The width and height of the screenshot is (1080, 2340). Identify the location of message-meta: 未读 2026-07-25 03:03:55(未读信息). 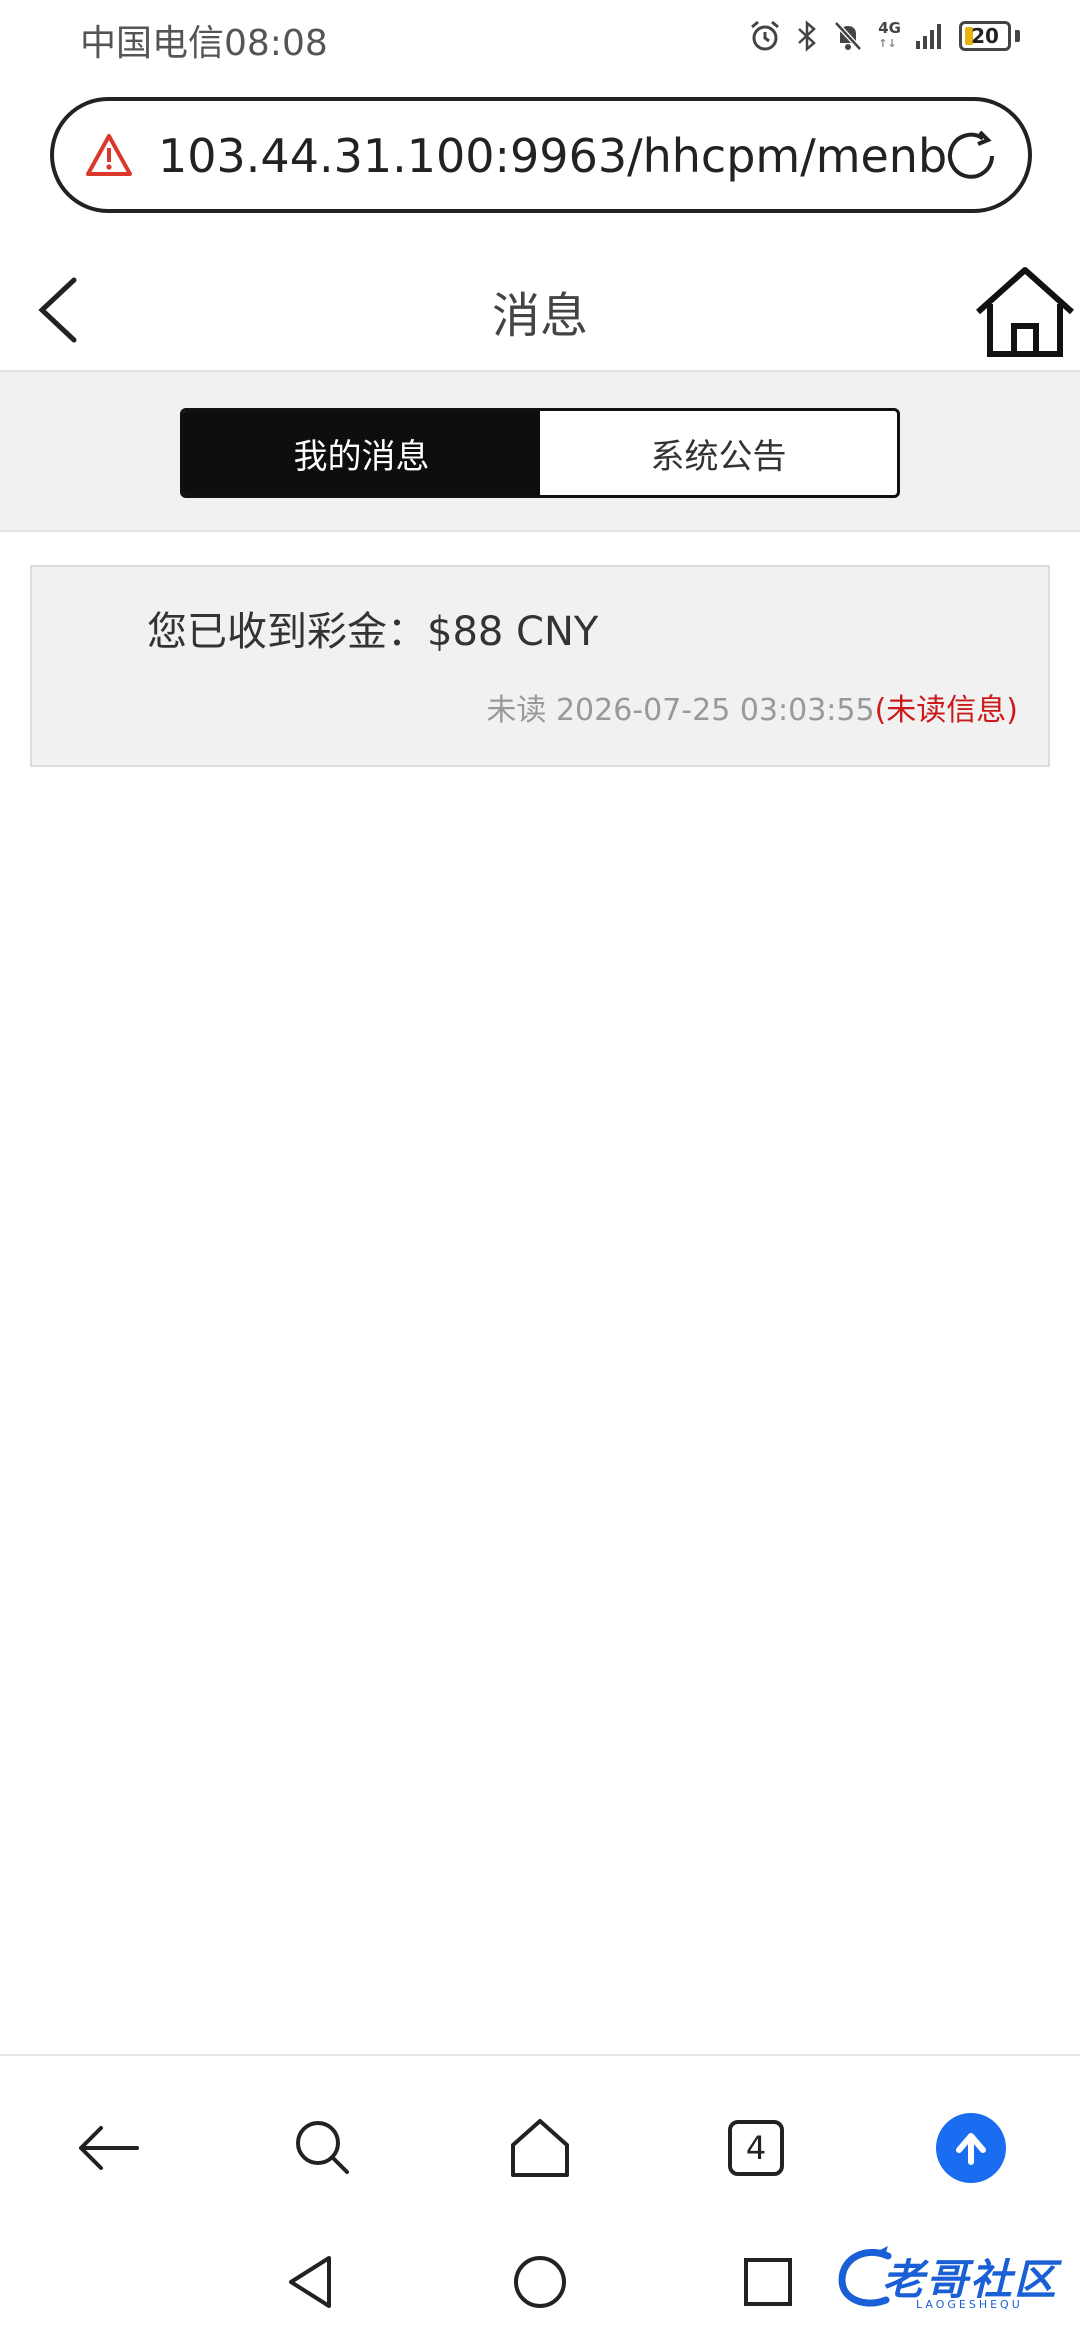
(752, 707).